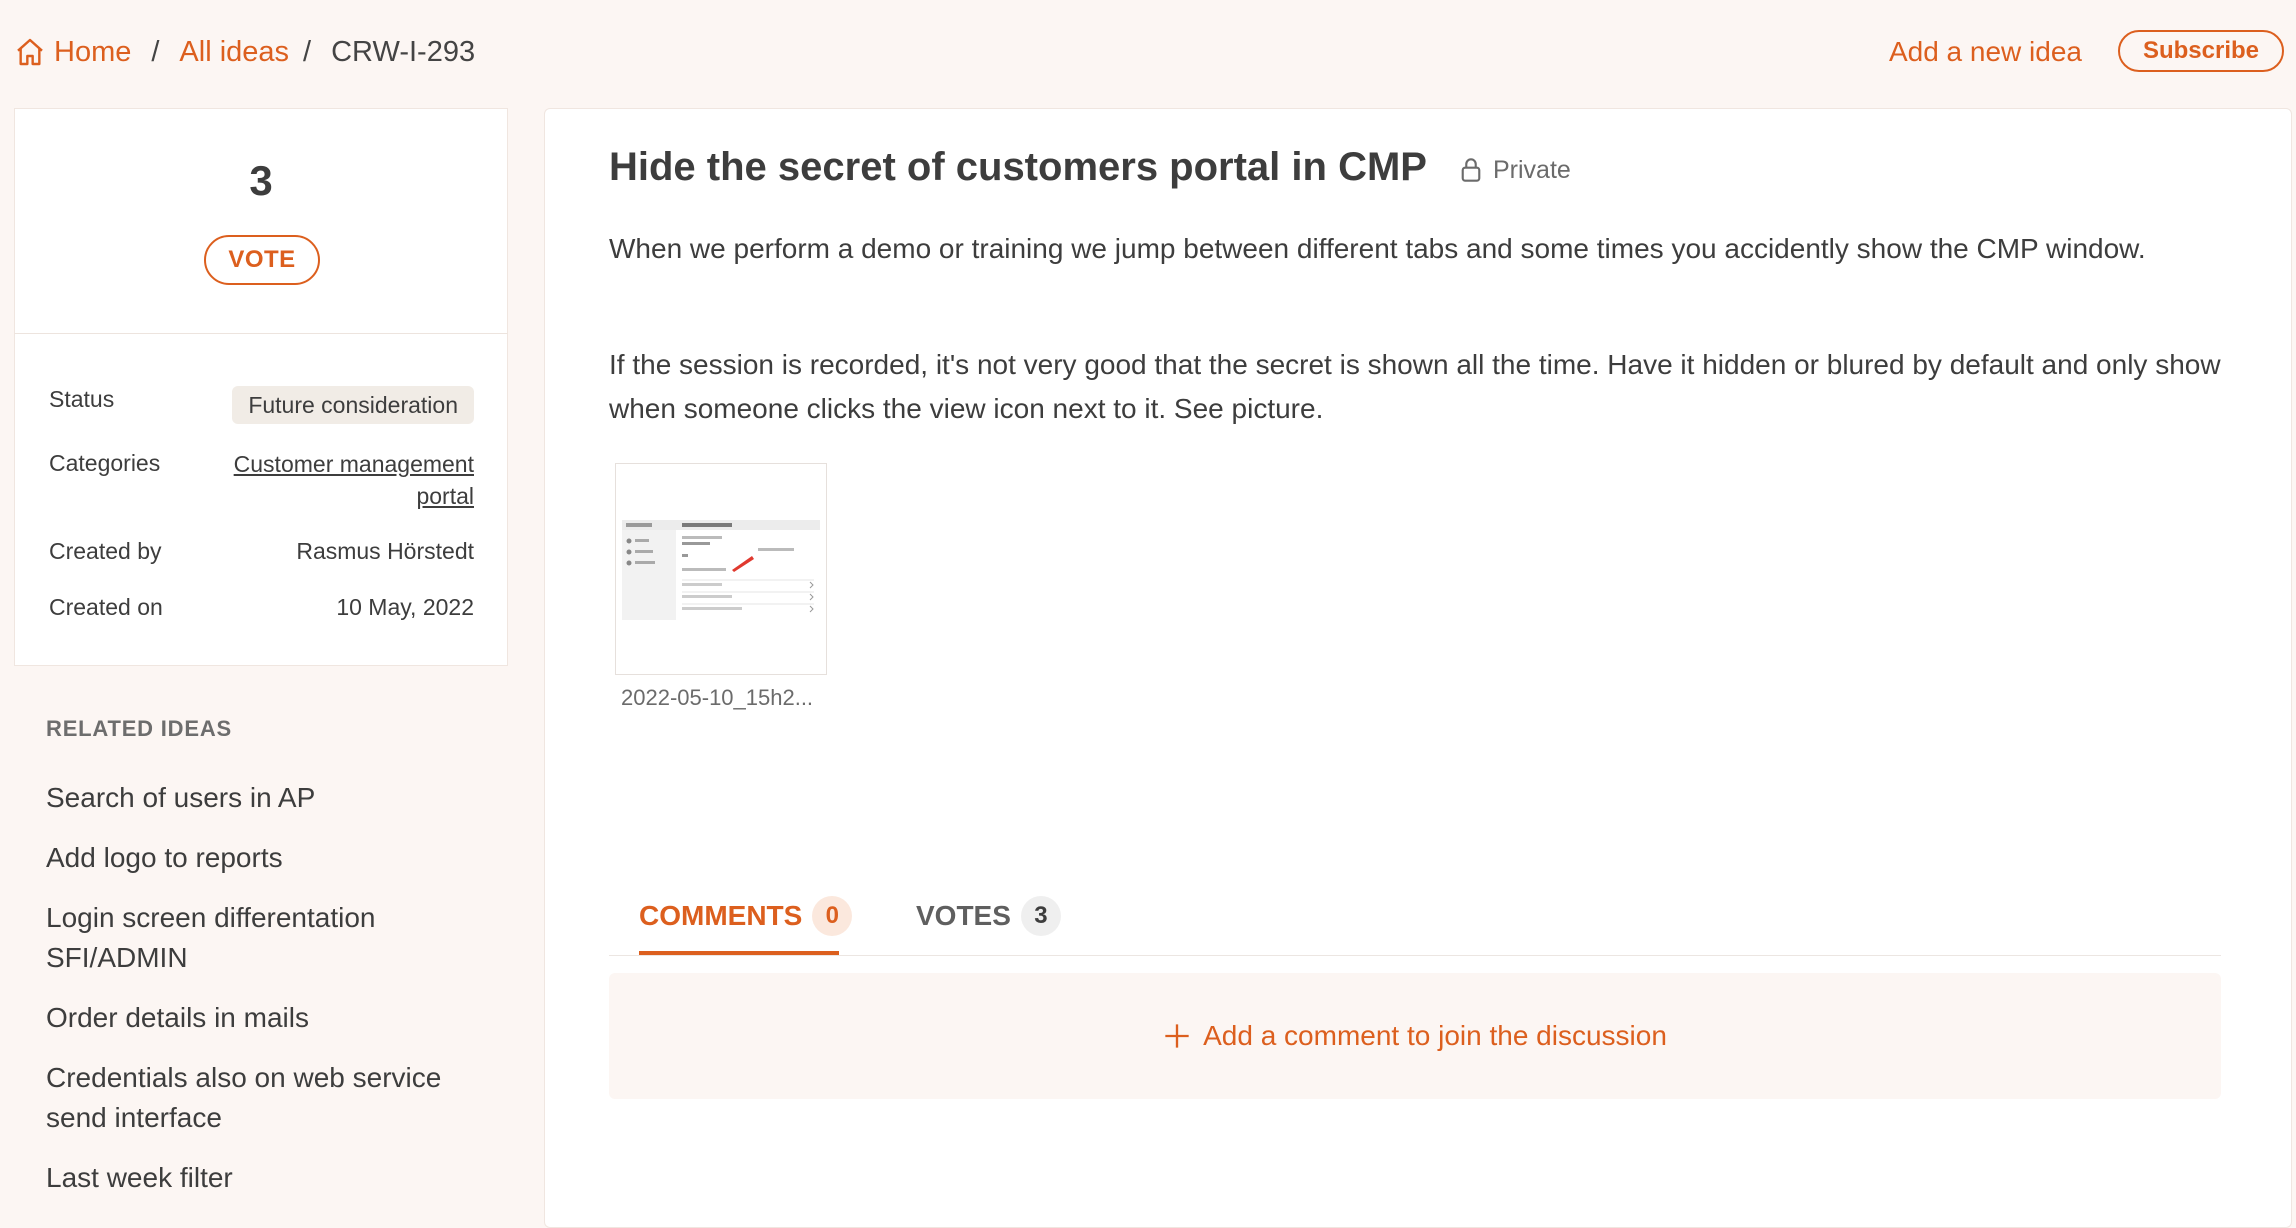 The image size is (2296, 1228). What do you see at coordinates (30, 52) in the screenshot?
I see `home-icon` at bounding box center [30, 52].